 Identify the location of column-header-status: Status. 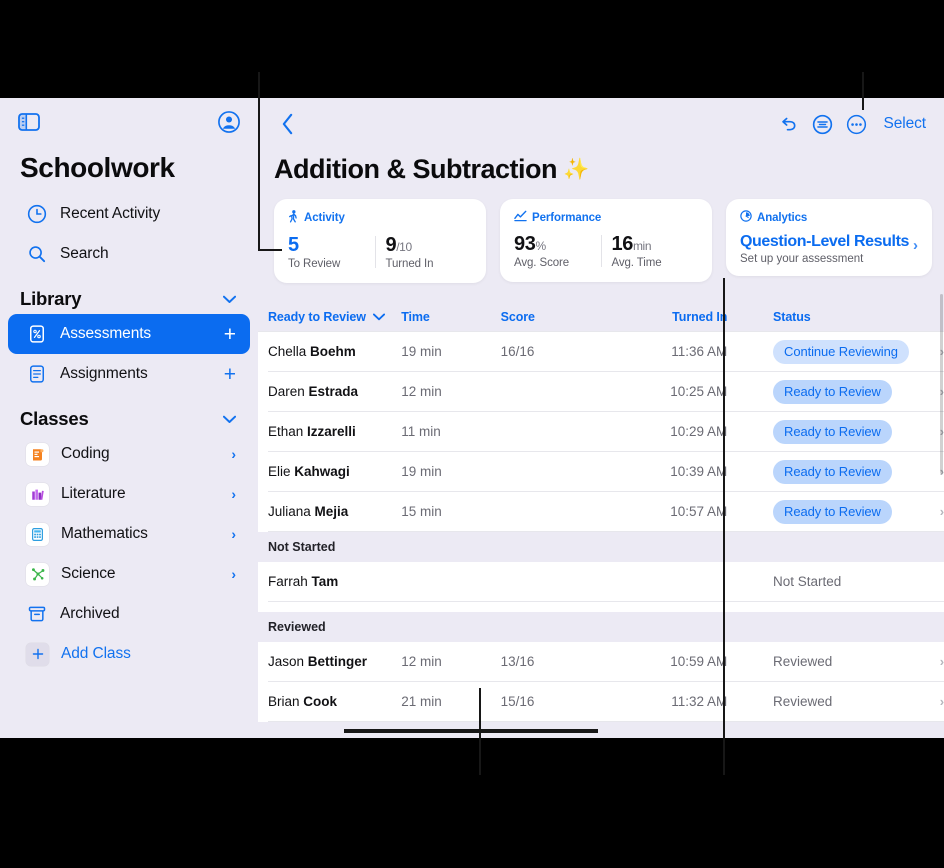
(847, 317).